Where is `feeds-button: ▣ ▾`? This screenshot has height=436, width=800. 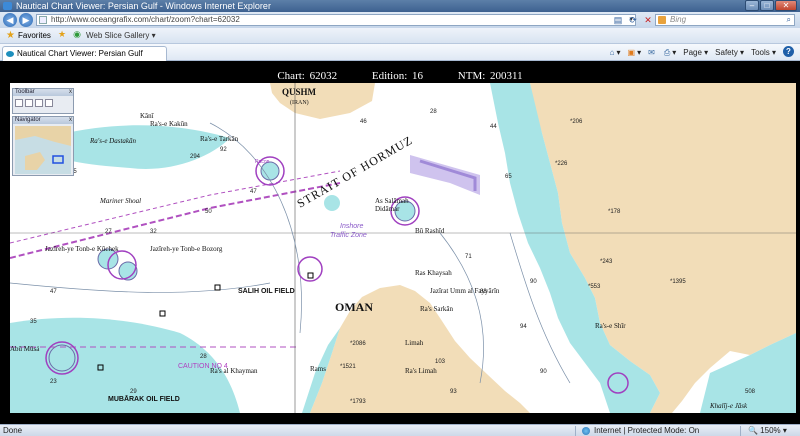 feeds-button: ▣ ▾ is located at coordinates (635, 52).